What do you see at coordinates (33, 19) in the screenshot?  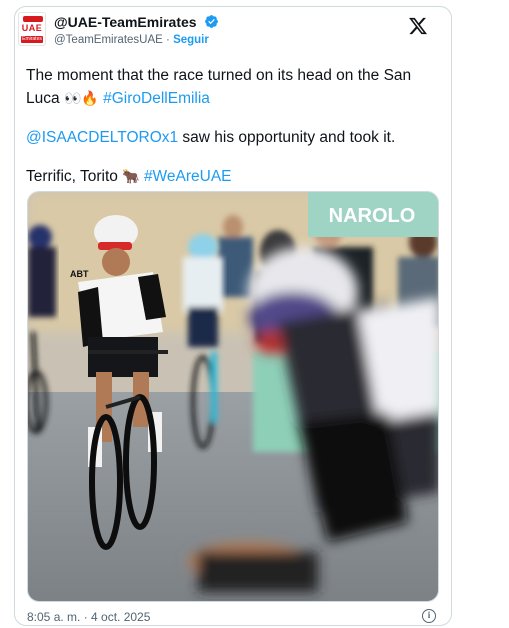 I see `avatar-logo-bar` at bounding box center [33, 19].